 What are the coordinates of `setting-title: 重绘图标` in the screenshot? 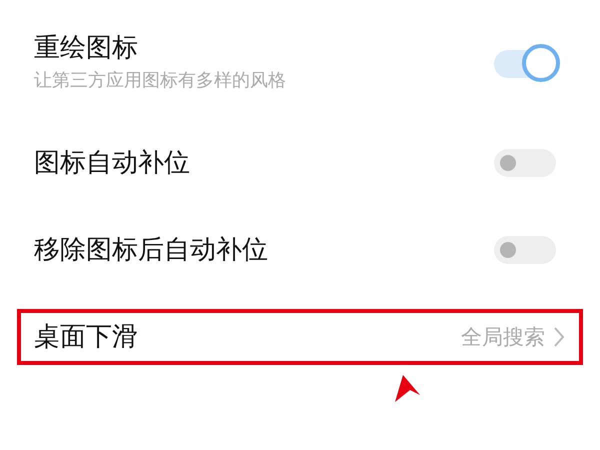 It's located at (86, 48).